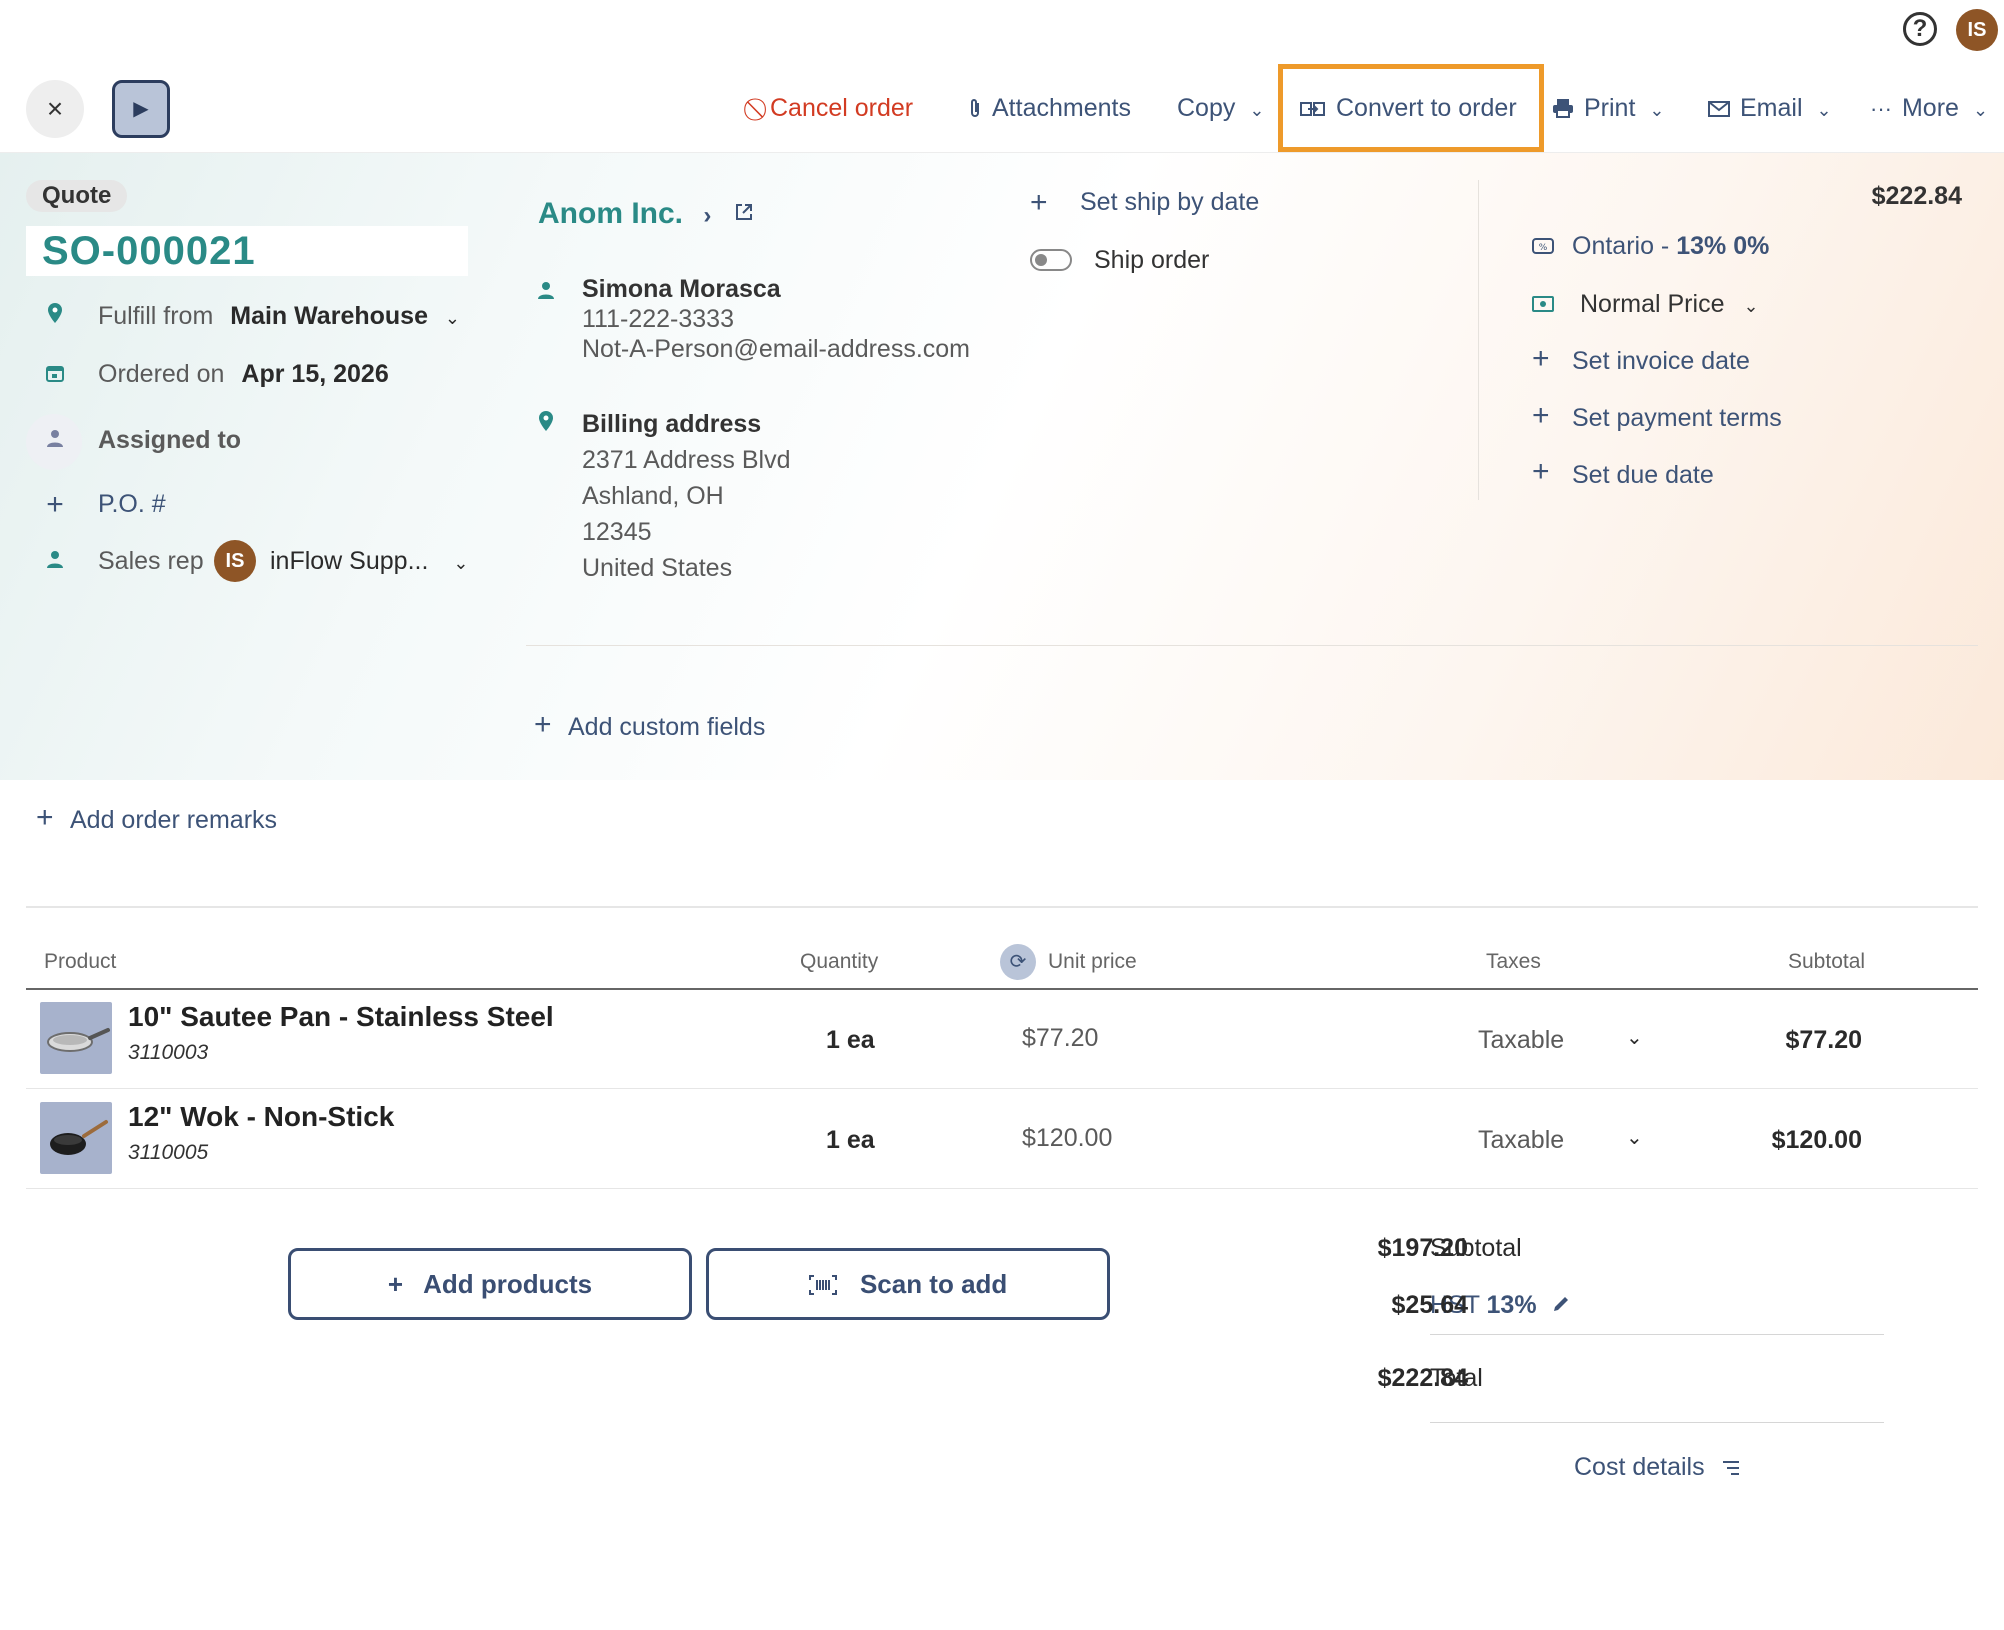  I want to click on set-due-date-button: Set due date, so click(1643, 475).